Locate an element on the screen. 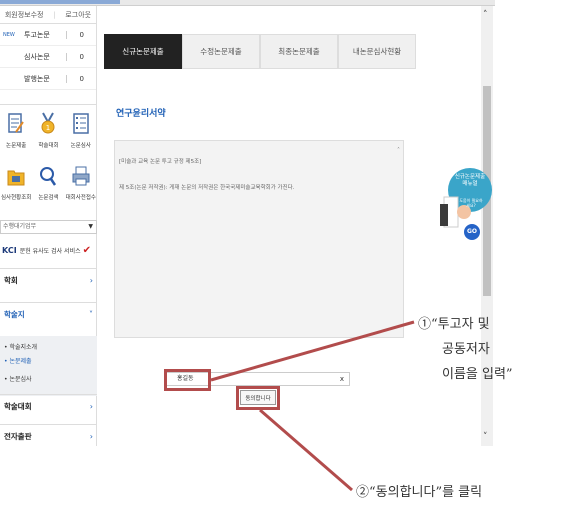  quick-review-status: 심사현황조회 is located at coordinates (16, 186).